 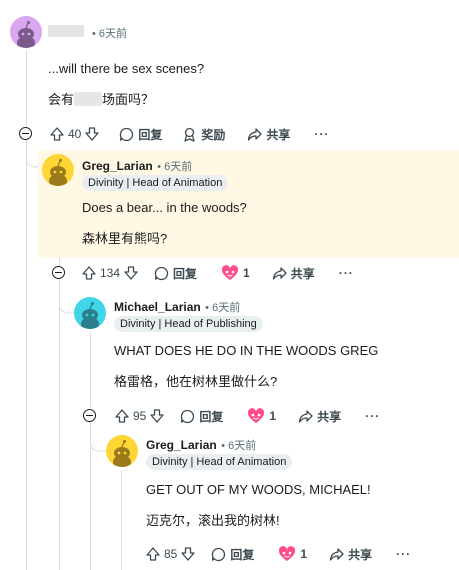 I want to click on author-name: Michael_Larian, so click(x=157, y=307).